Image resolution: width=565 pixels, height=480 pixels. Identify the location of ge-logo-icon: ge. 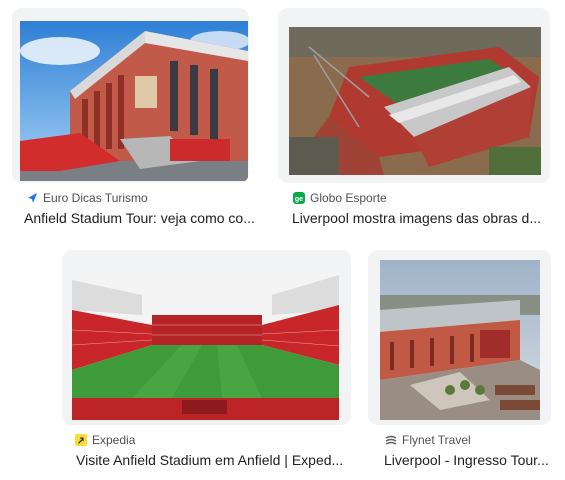
(299, 198).